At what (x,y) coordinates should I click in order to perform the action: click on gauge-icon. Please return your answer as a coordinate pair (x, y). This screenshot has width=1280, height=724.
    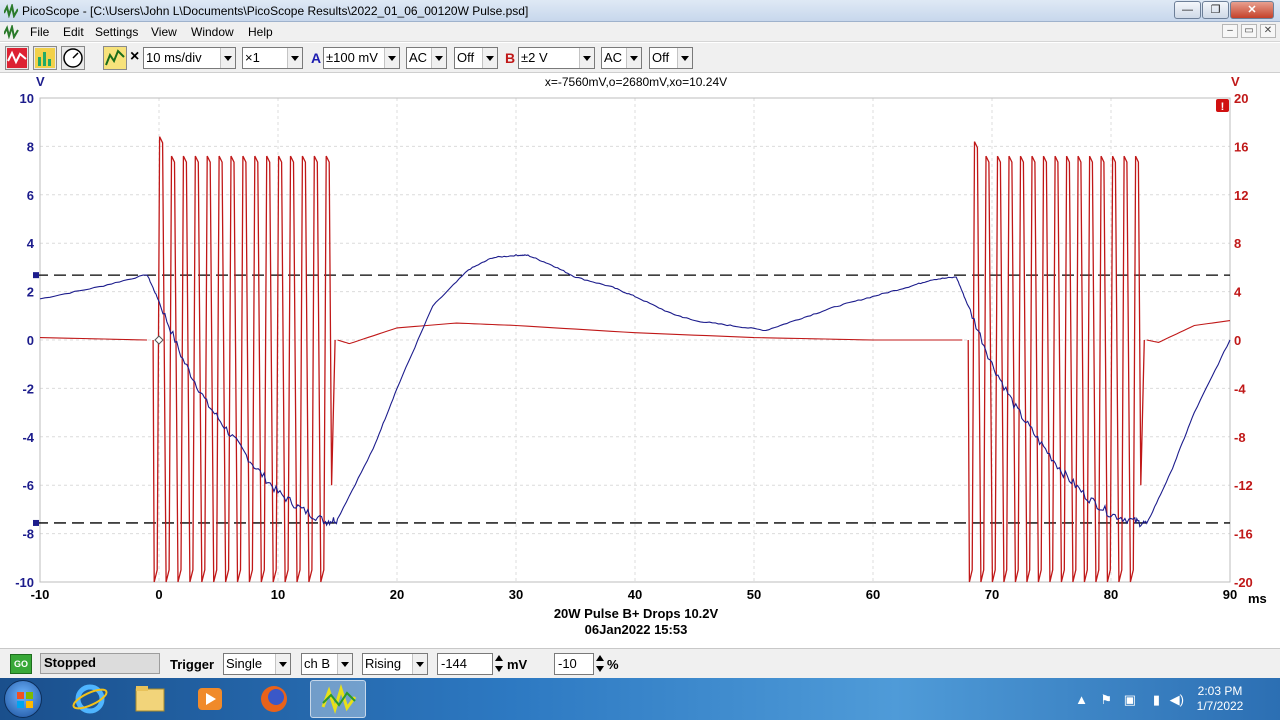
    Looking at the image, I should click on (73, 58).